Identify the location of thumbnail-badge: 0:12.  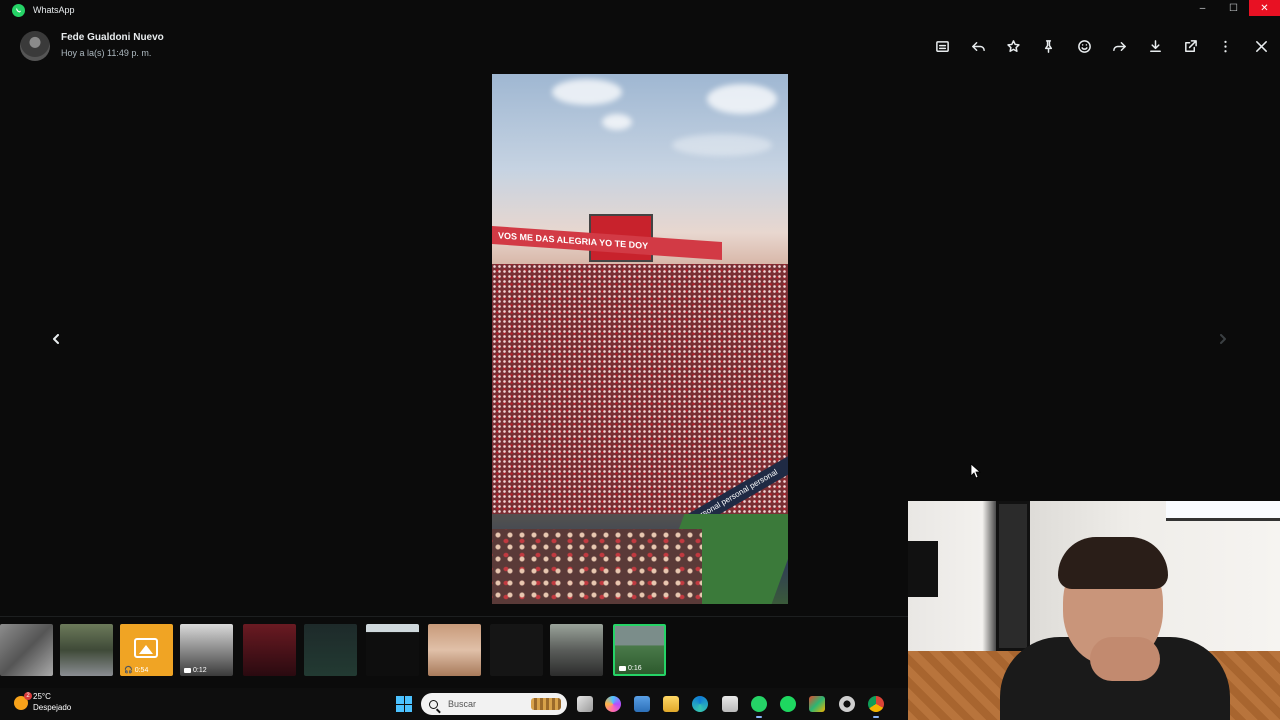
(195, 670).